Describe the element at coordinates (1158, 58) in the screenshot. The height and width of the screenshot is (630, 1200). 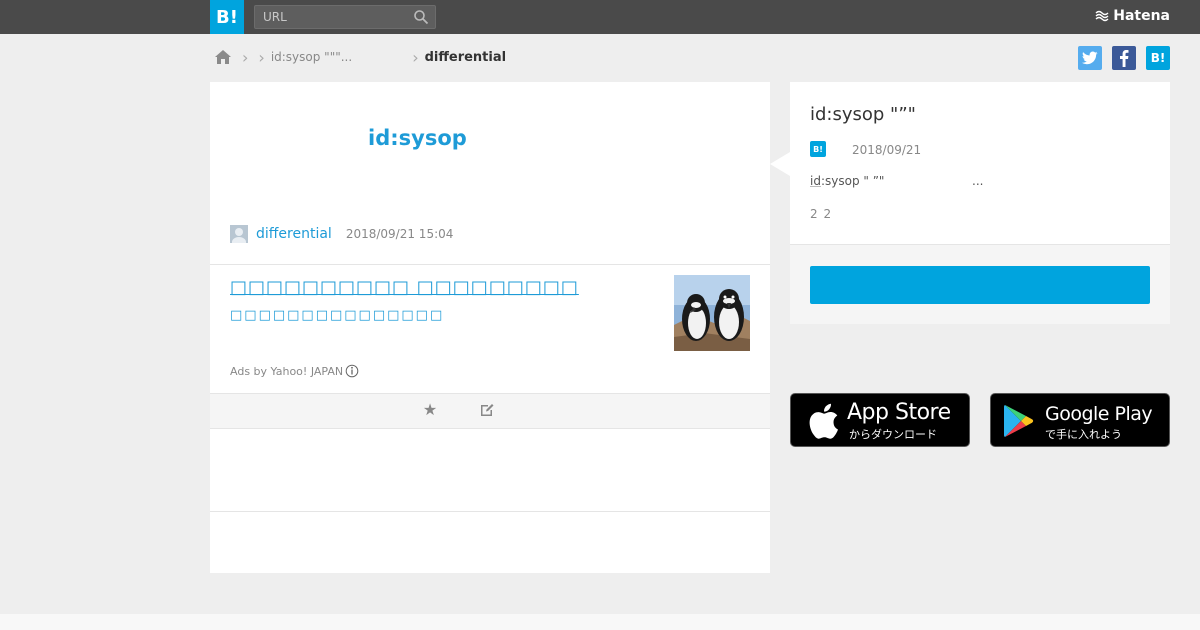
I see `hatena-bookmark-share-button: B!` at that location.